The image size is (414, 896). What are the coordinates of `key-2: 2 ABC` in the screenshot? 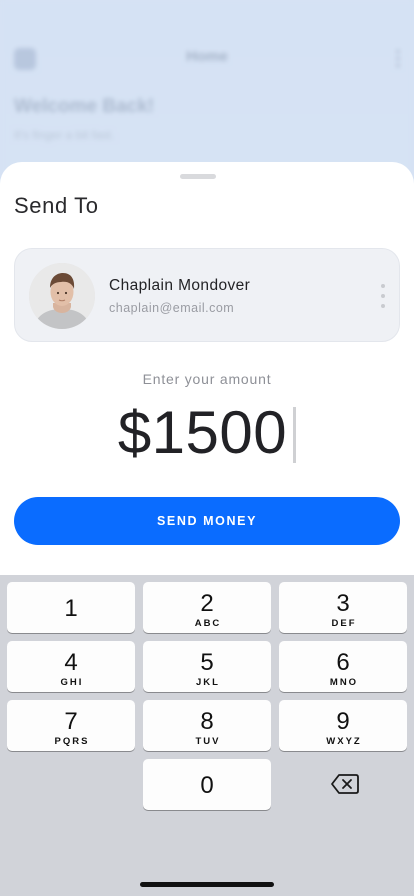 It's located at (207, 607).